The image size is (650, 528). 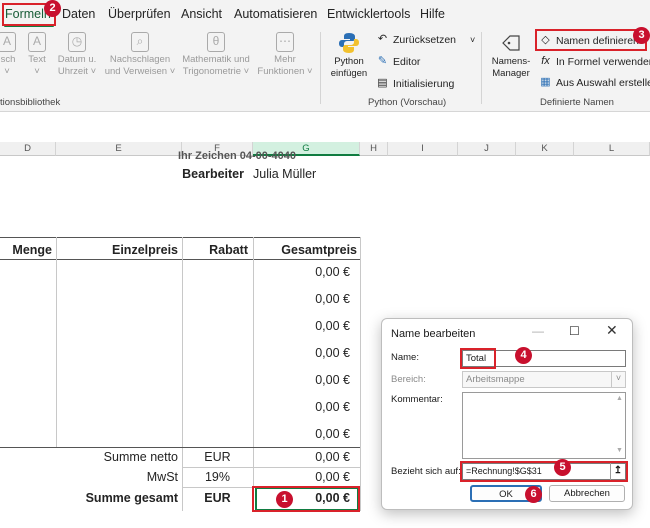 I want to click on python-reset-label: Zurücksetzen, so click(x=425, y=39).